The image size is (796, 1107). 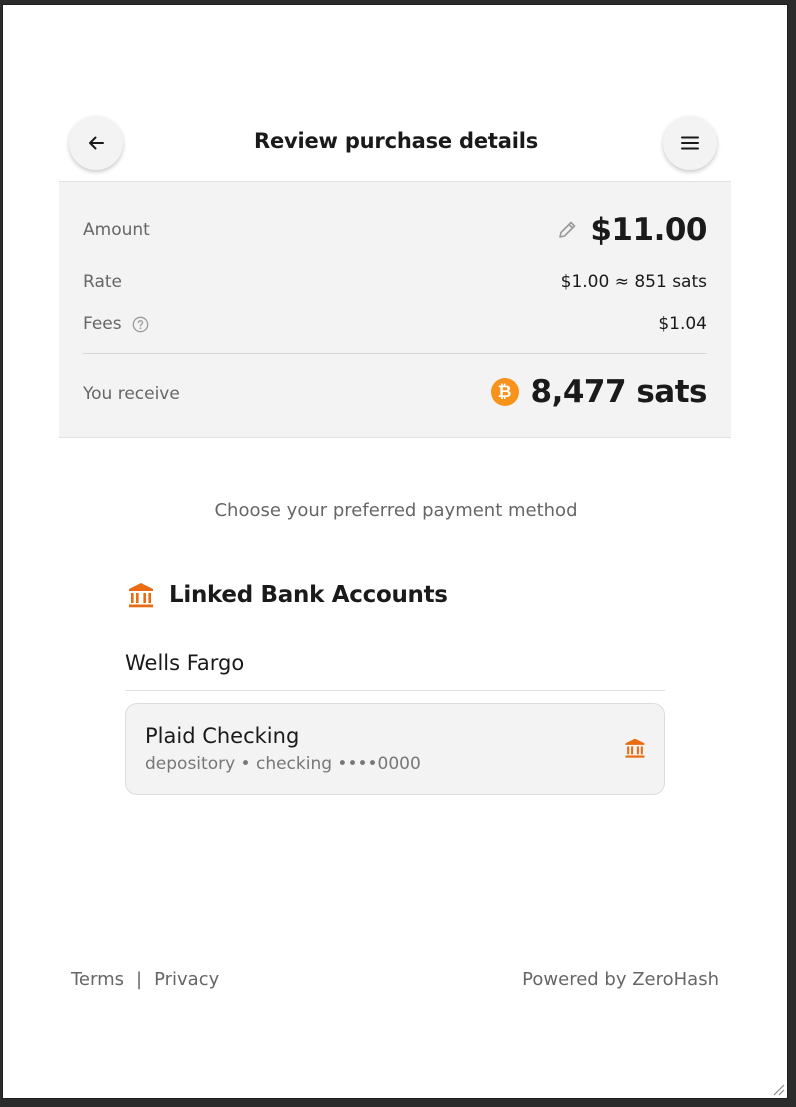 I want to click on amount-row: $11.00, so click(x=631, y=230).